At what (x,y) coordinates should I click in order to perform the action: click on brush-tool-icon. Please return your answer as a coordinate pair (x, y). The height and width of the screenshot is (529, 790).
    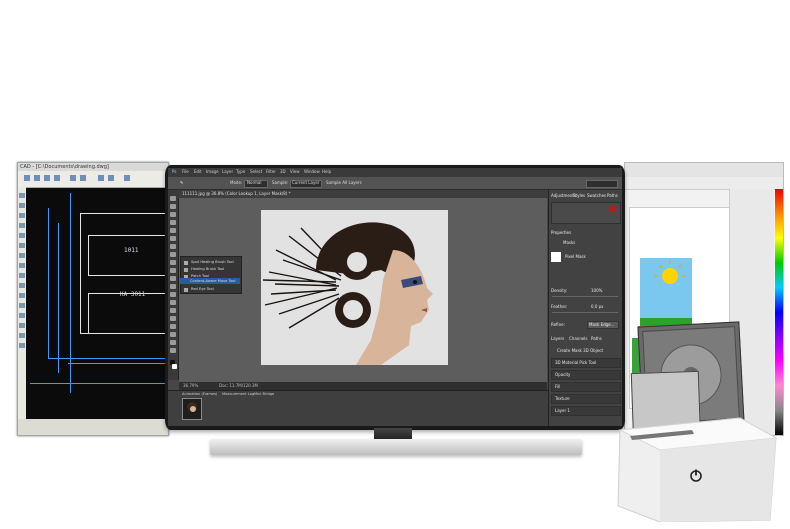
    Looking at the image, I should click on (173, 254).